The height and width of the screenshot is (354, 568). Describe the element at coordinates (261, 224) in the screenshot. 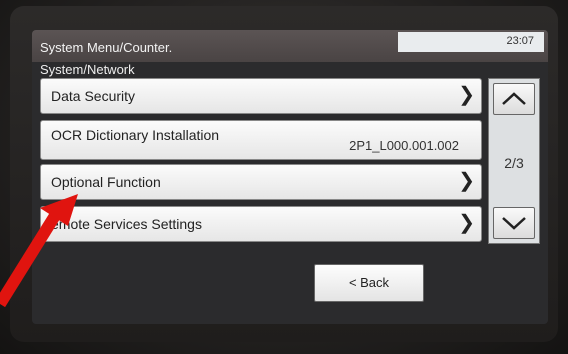

I see `menu-item-remote-services: emote Services Settings ❯` at that location.